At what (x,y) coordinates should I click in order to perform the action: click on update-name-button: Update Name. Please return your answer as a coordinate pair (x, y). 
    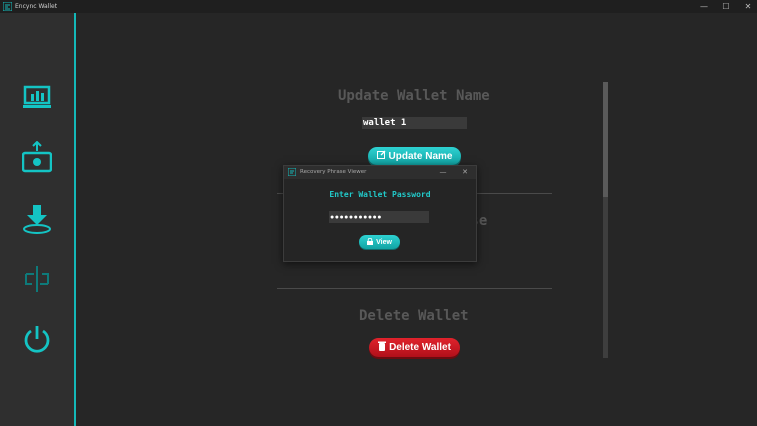
    Looking at the image, I should click on (414, 156).